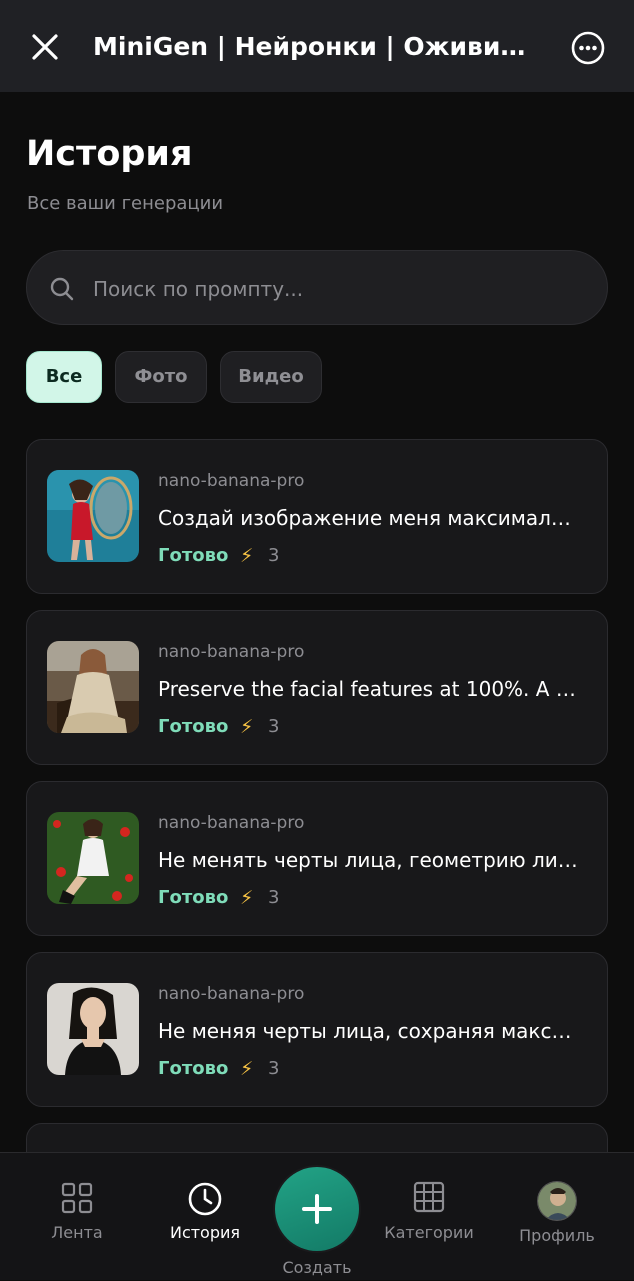 The image size is (634, 1281). I want to click on table-grid-icon, so click(429, 1197).